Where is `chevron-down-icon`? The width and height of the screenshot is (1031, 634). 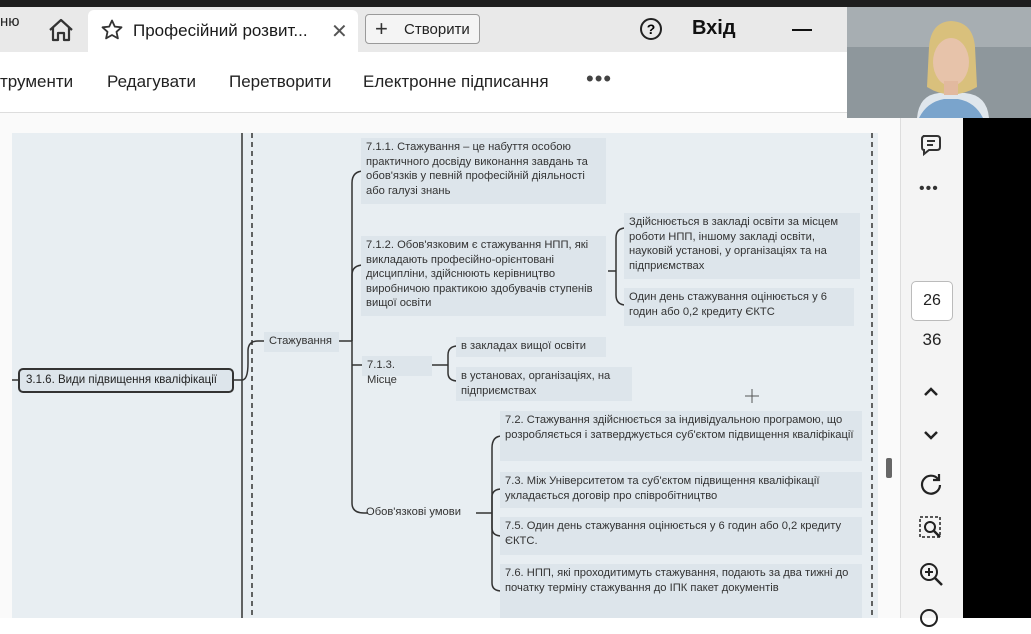 chevron-down-icon is located at coordinates (931, 435).